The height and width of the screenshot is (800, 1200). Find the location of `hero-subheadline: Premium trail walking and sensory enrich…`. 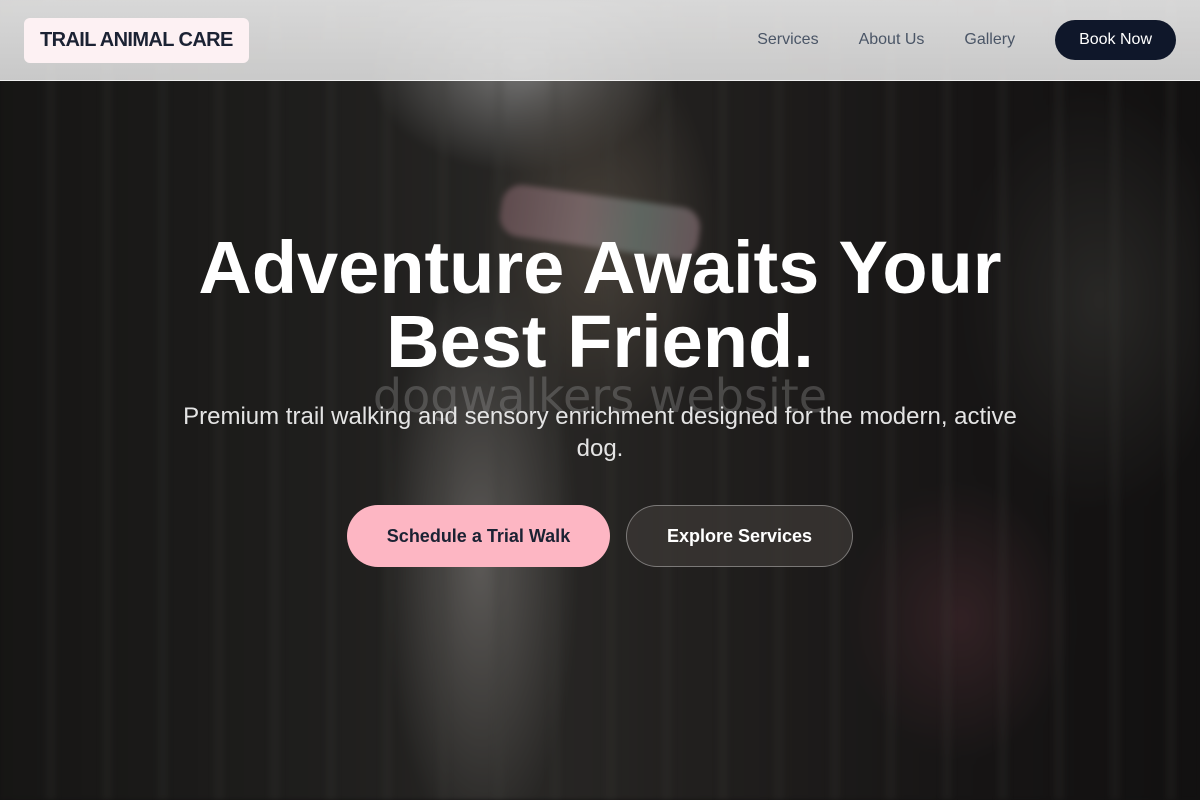

hero-subheadline: Premium trail walking and sensory enrich… is located at coordinates (600, 432).